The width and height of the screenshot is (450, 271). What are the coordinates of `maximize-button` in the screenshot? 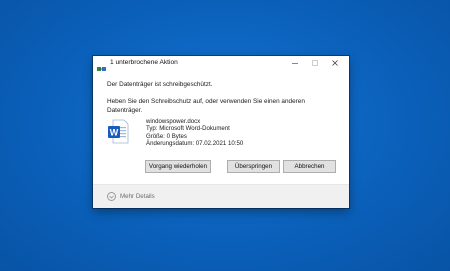 It's located at (315, 63).